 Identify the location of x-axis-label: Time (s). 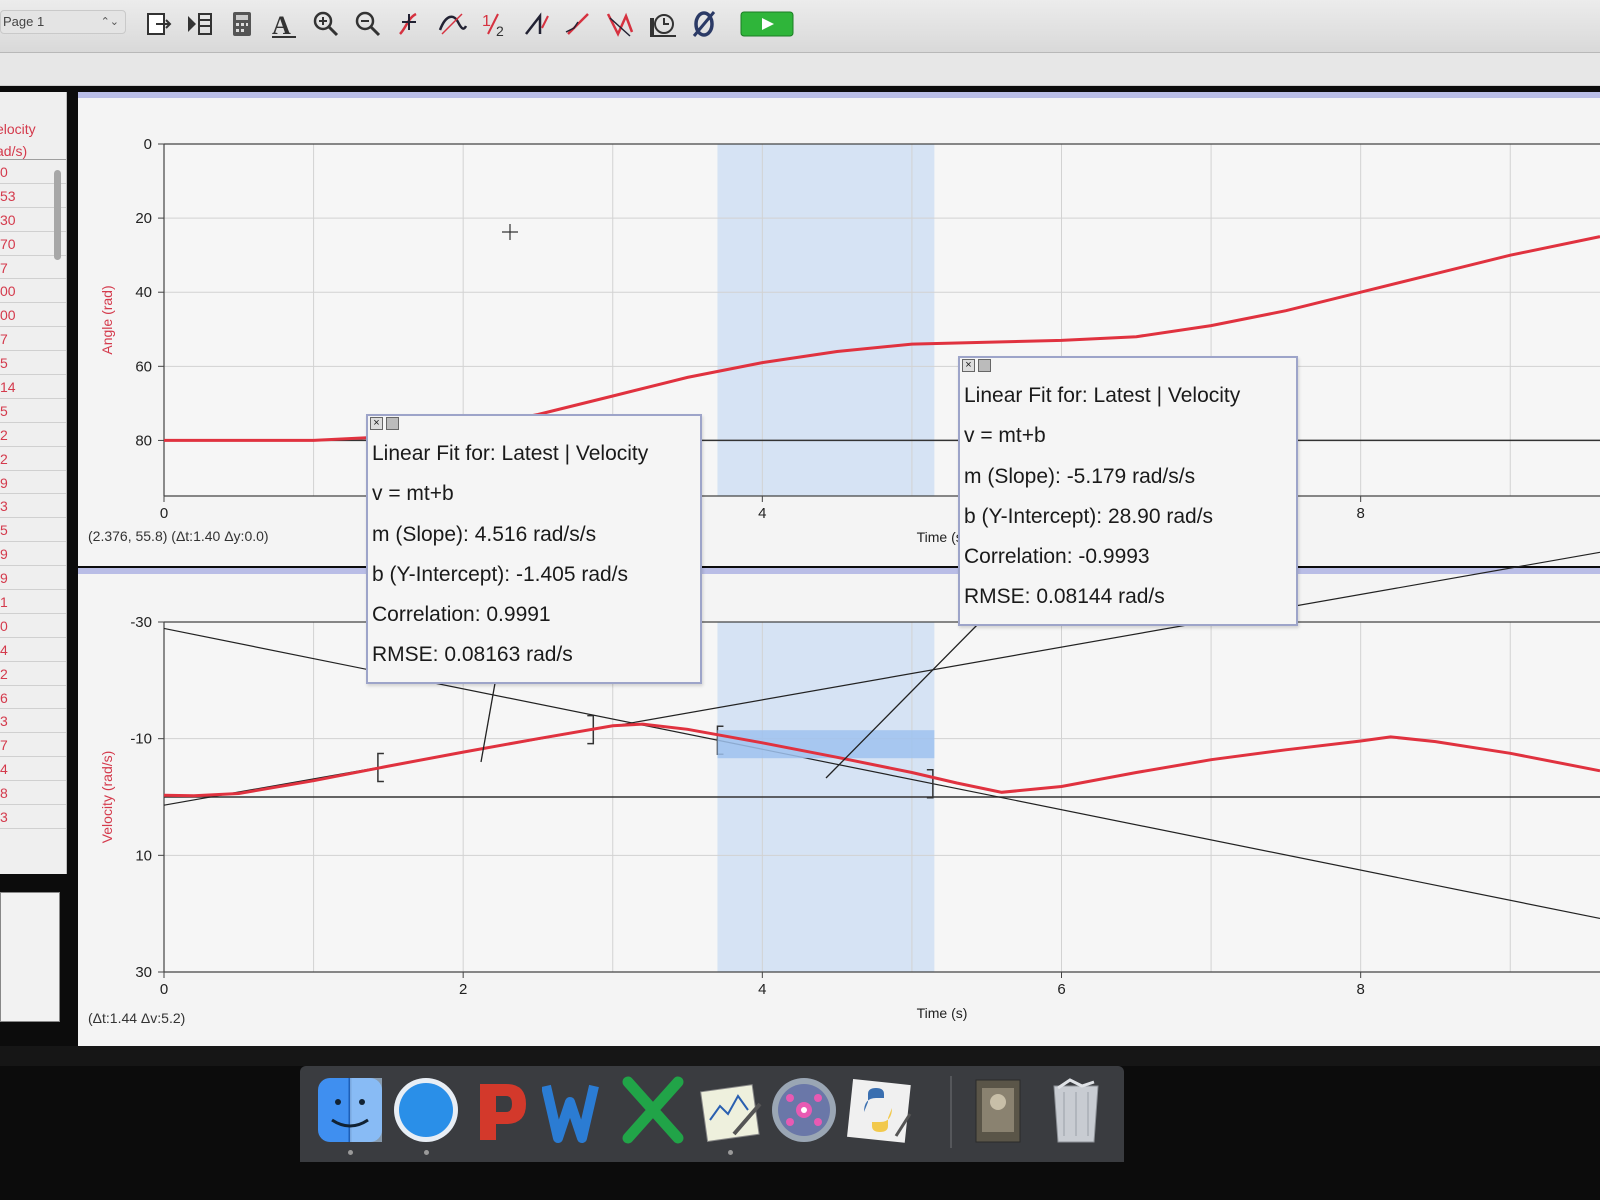
(942, 1013).